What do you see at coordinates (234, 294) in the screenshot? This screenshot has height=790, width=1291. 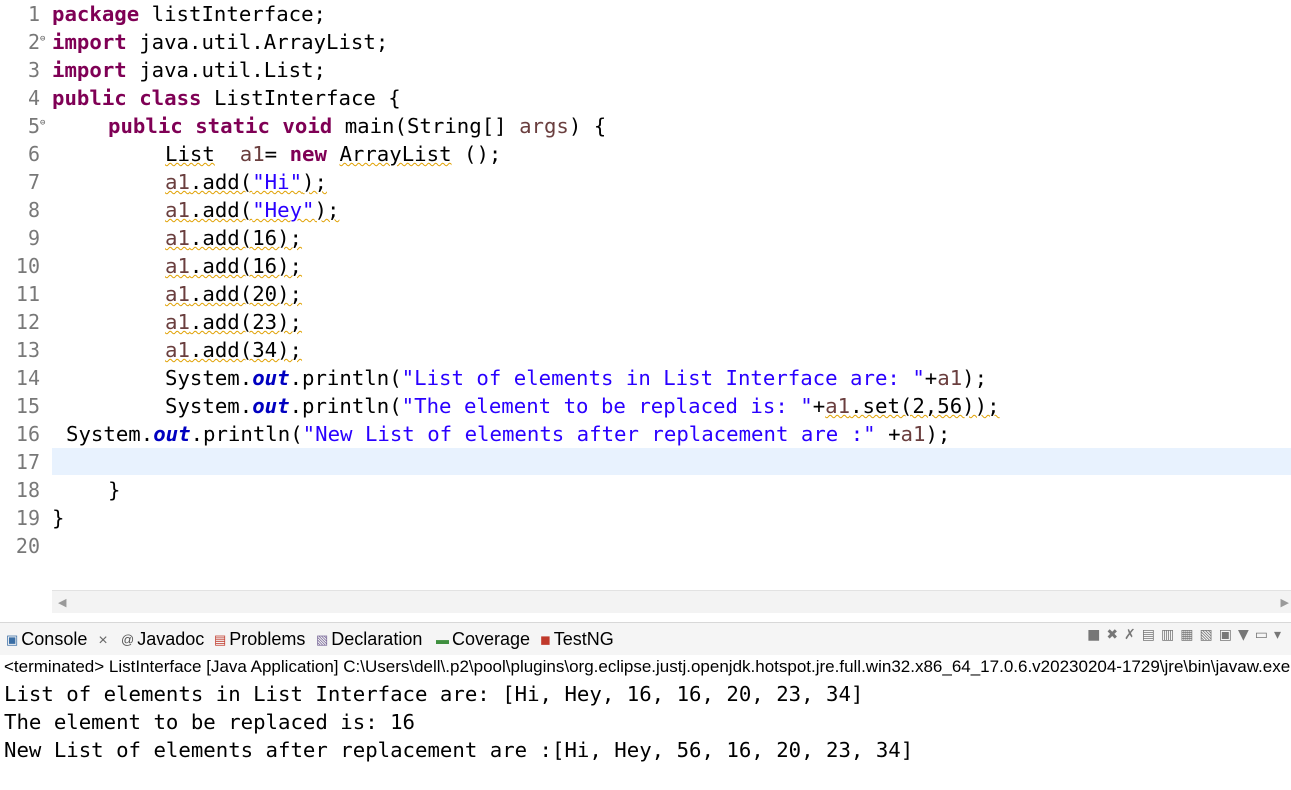 I see `code-line: a1.add(20);` at bounding box center [234, 294].